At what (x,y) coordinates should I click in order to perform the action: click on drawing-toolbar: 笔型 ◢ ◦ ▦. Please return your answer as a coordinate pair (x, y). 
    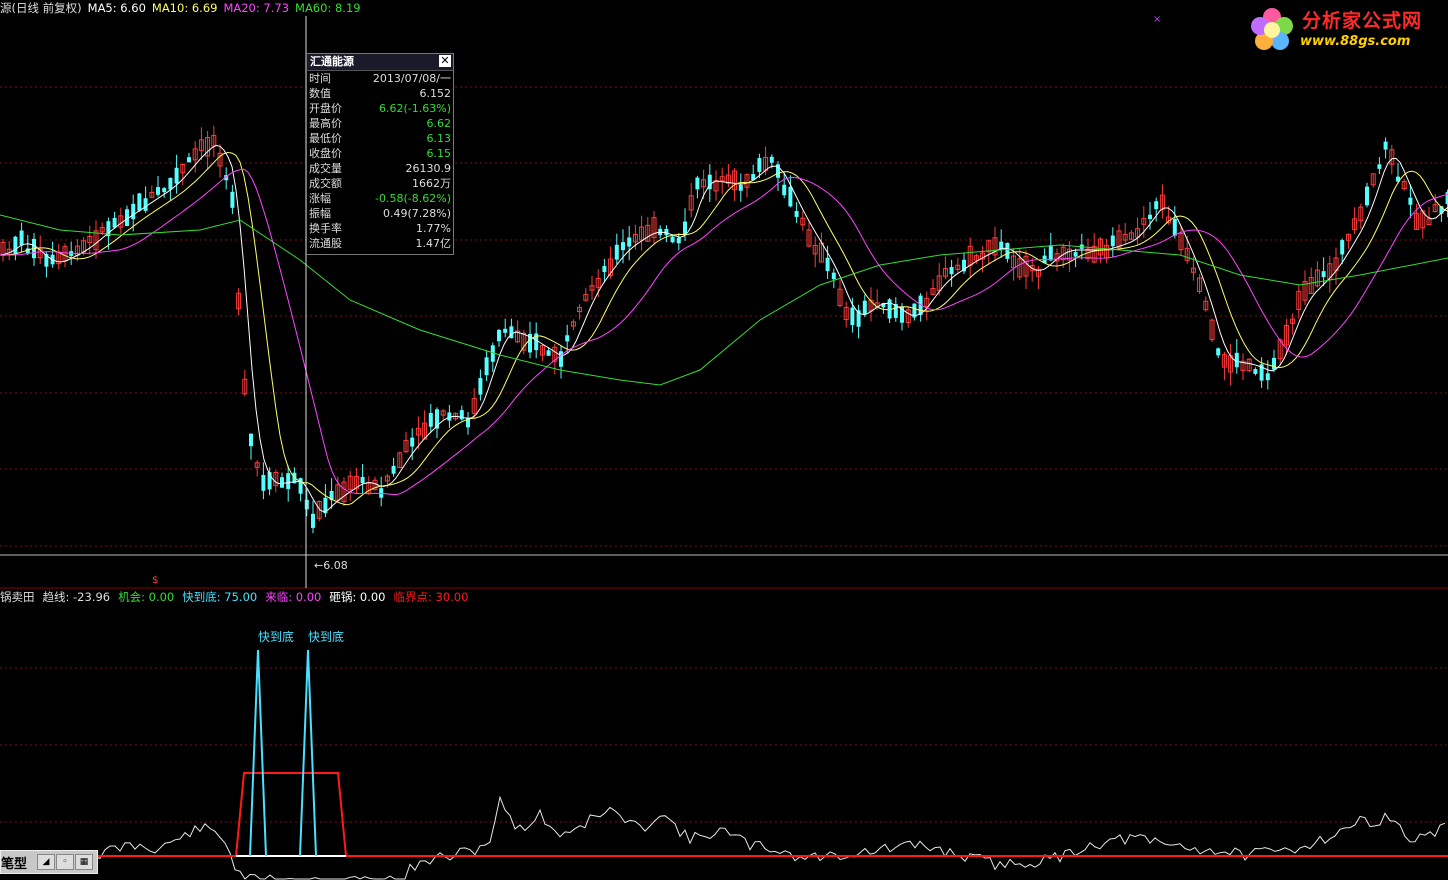
    Looking at the image, I should click on (49, 862).